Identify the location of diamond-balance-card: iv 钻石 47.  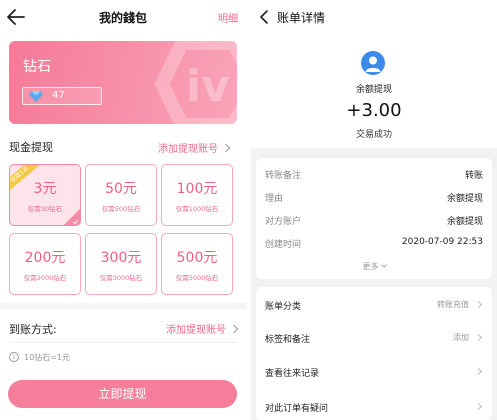
(123, 82).